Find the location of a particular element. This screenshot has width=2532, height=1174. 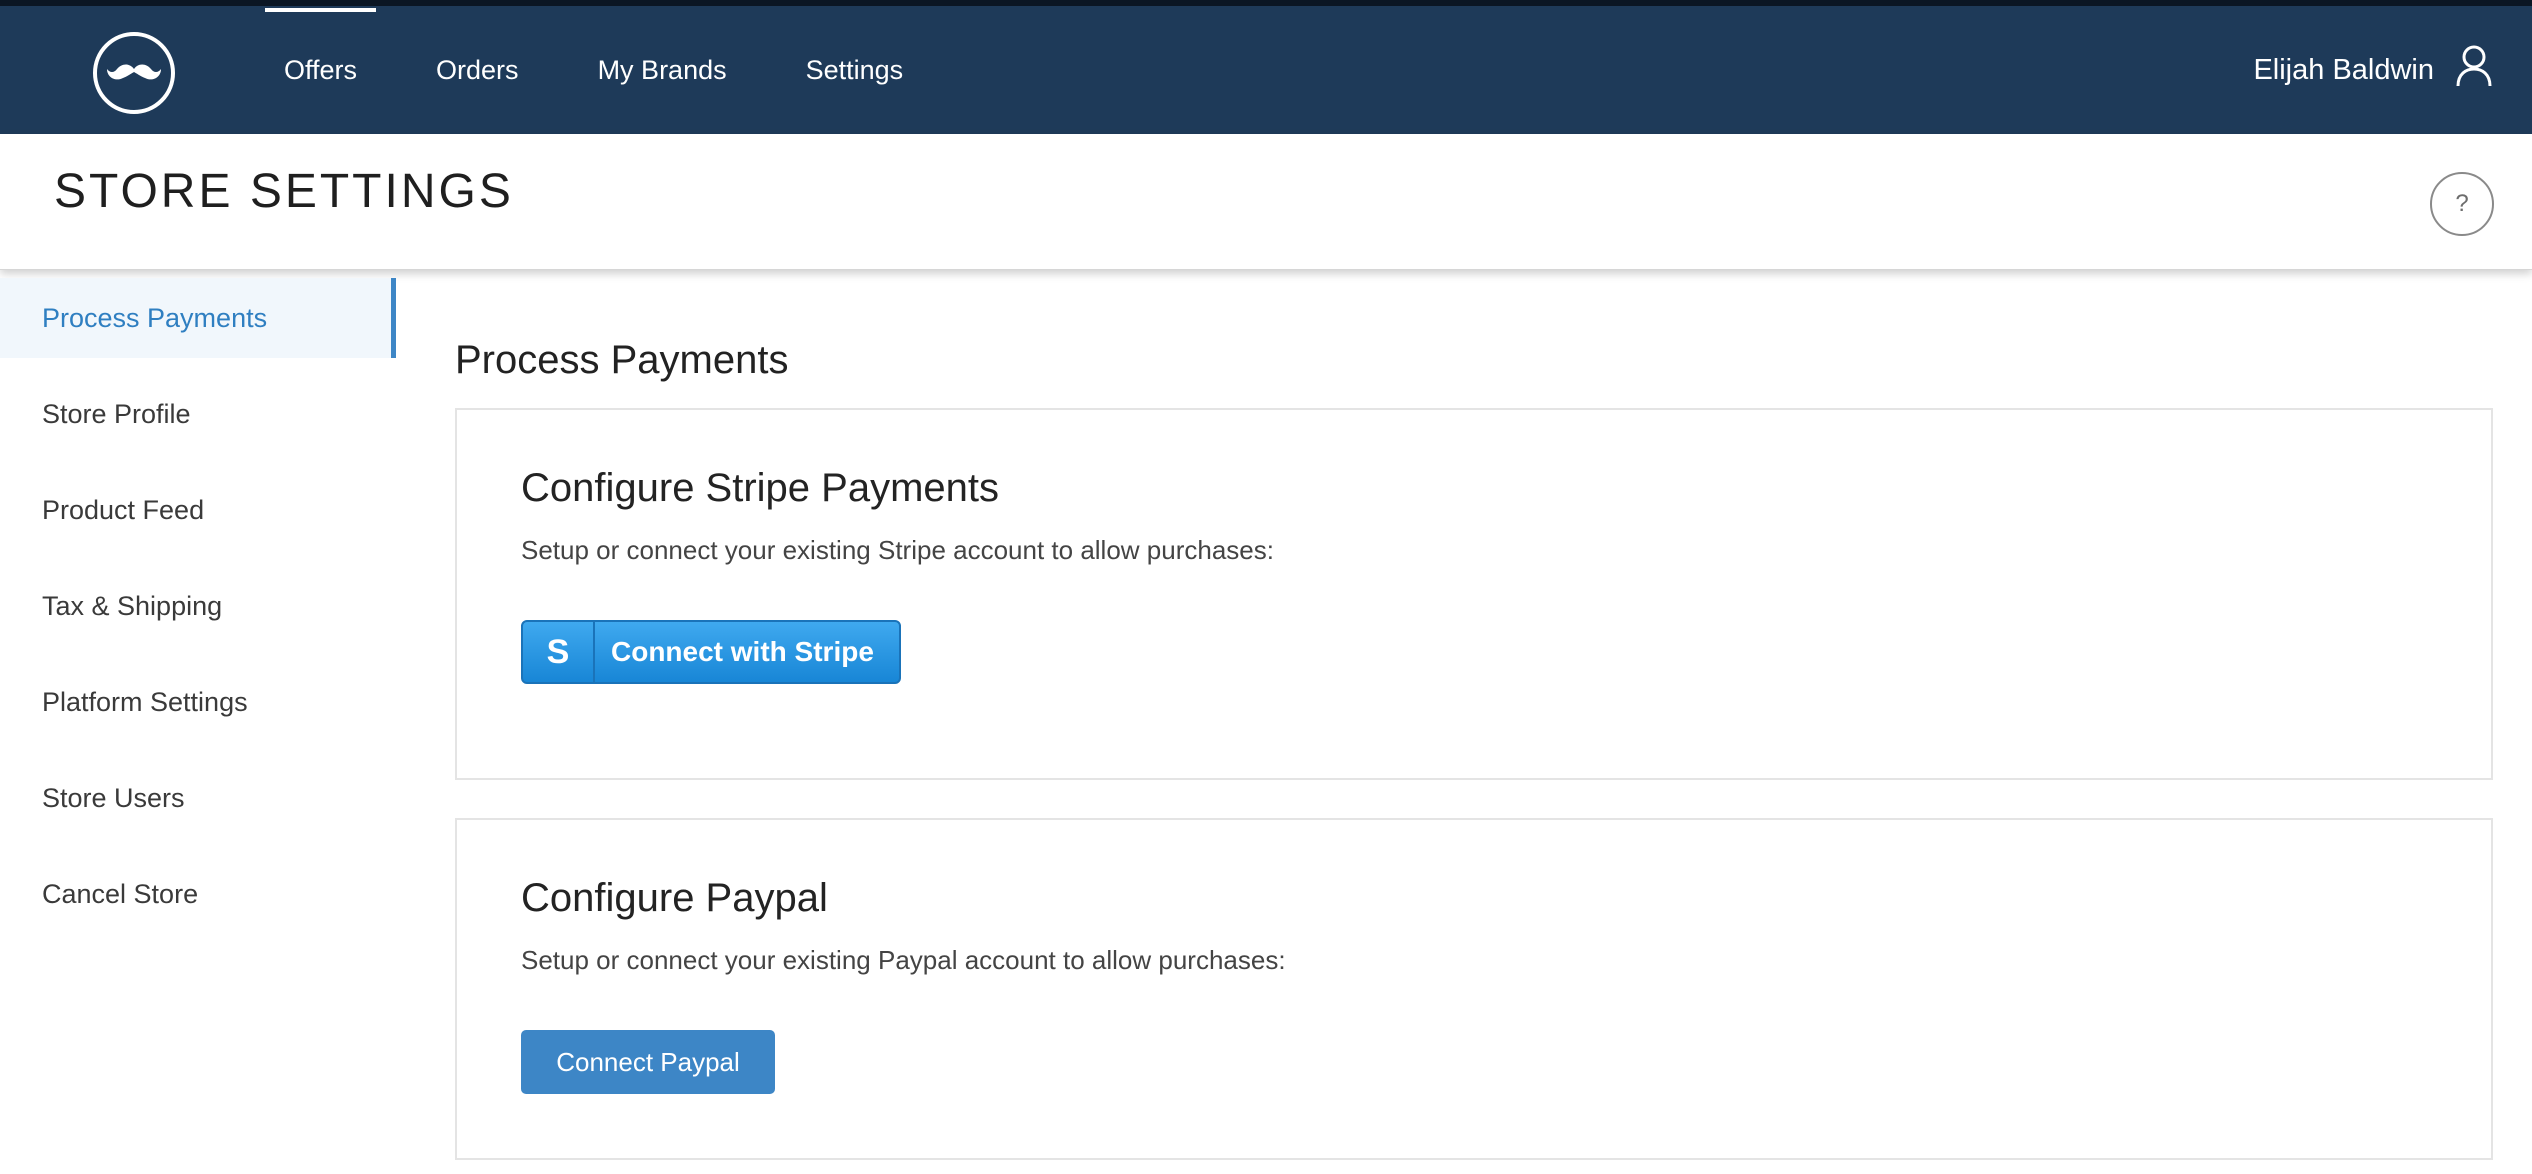

connect-stripe-button: S Connect with Stripe is located at coordinates (711, 652).